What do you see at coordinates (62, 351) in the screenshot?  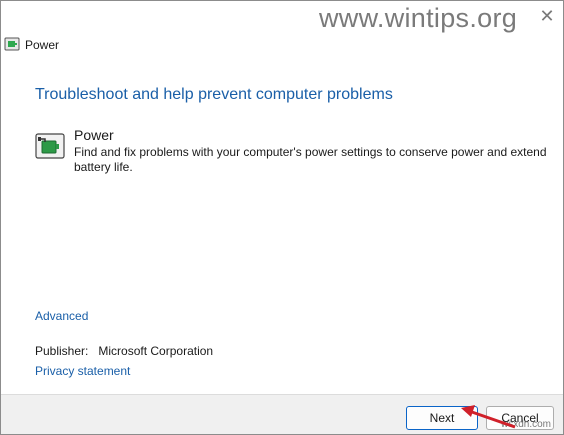 I see `publisher-label: Publisher:` at bounding box center [62, 351].